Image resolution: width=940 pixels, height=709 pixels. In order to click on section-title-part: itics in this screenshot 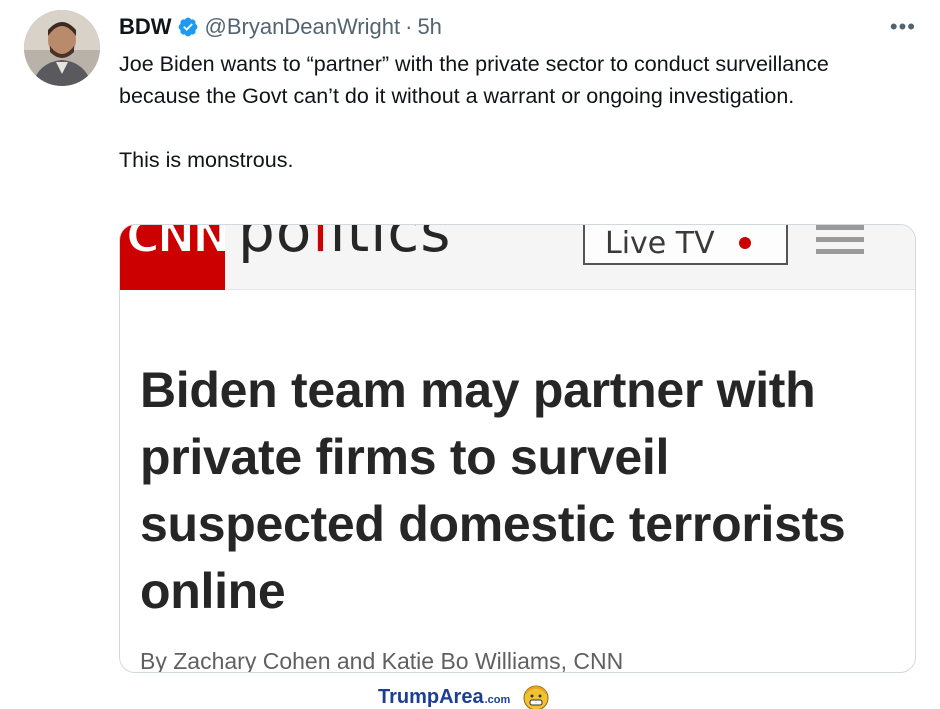, I will do `click(390, 244)`.